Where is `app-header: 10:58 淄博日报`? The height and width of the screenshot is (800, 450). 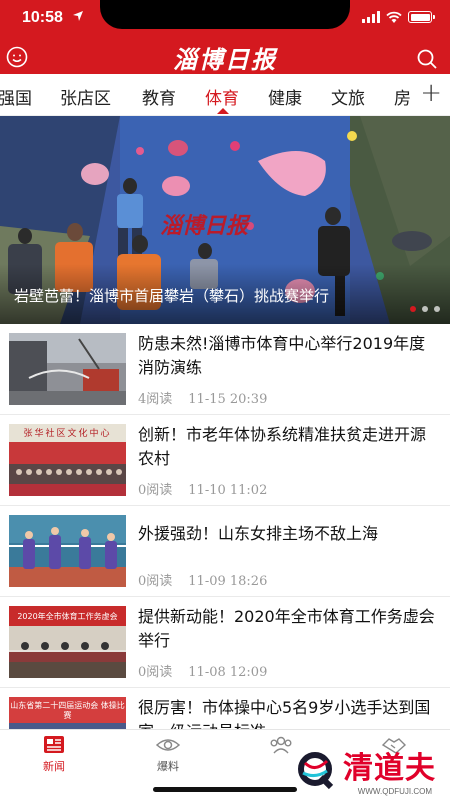 app-header: 10:58 淄博日报 is located at coordinates (225, 37).